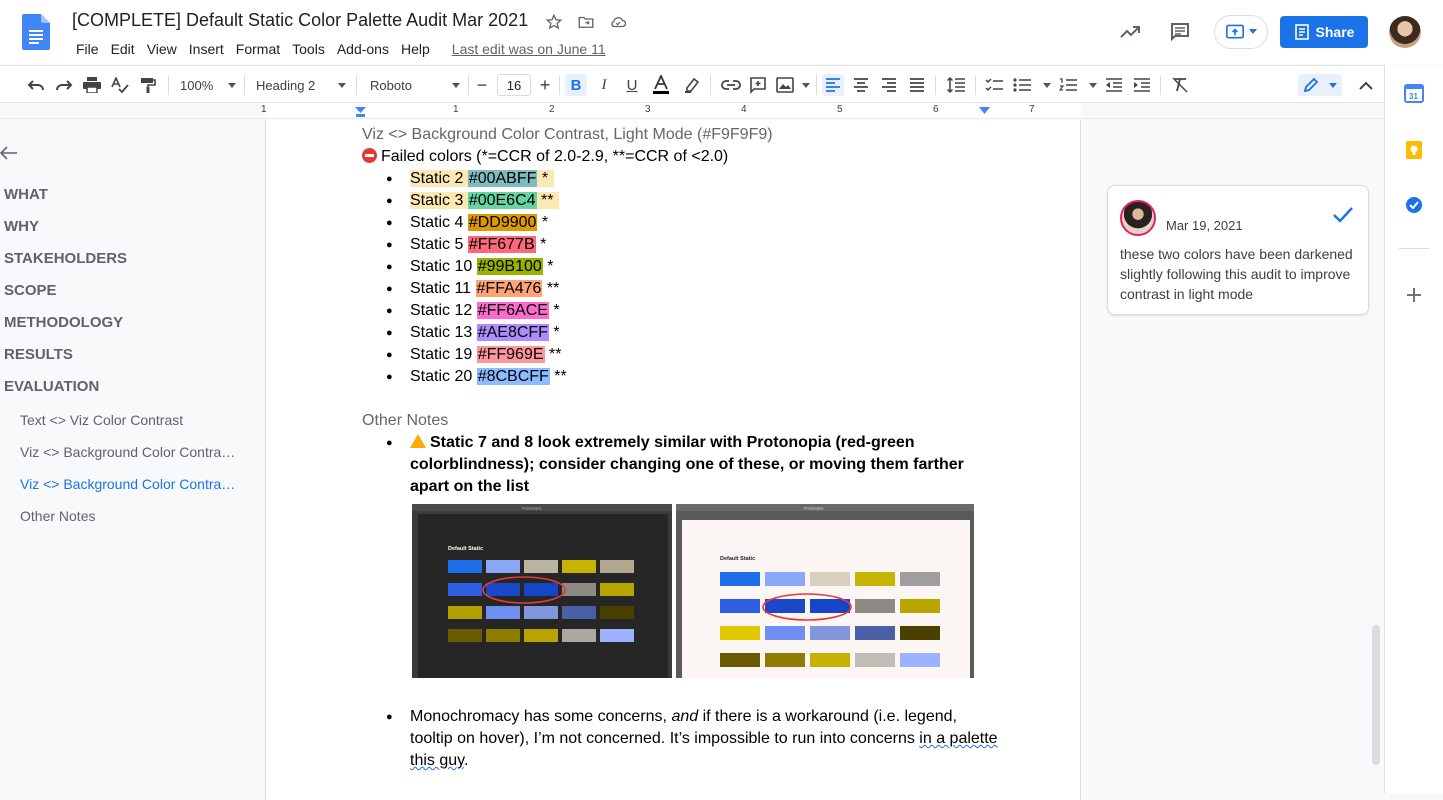 This screenshot has width=1443, height=800. I want to click on cloud-status-icon, so click(618, 22).